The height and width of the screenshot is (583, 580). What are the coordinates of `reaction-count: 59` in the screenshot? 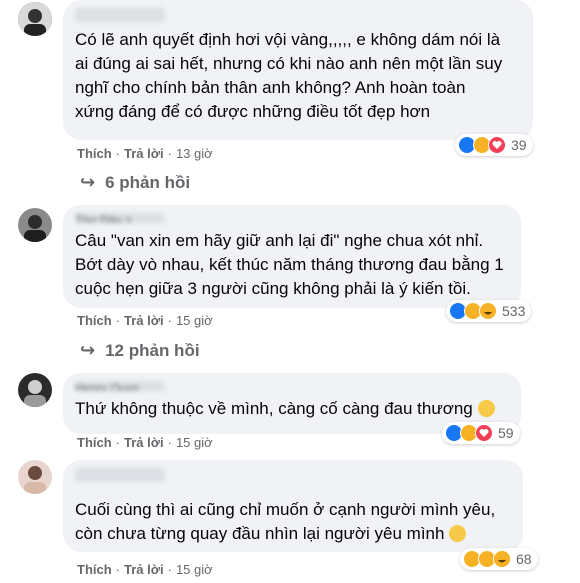 It's located at (506, 433).